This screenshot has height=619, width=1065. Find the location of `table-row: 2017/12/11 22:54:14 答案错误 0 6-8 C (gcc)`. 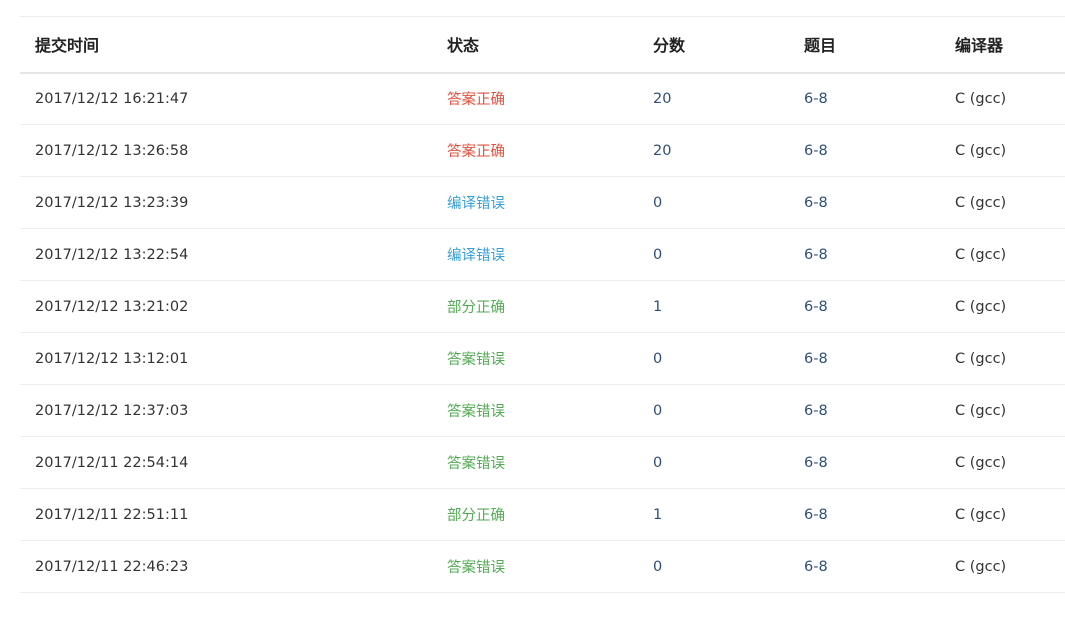

table-row: 2017/12/11 22:54:14 答案错误 0 6-8 C (gcc) is located at coordinates (542, 463).